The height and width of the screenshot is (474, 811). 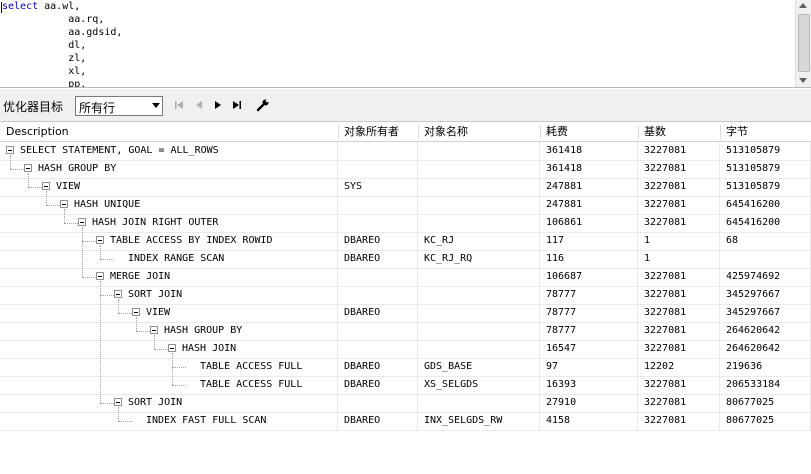 What do you see at coordinates (405, 313) in the screenshot?
I see `plan-row: VIEW DBAREO 78777 3227081 345297667` at bounding box center [405, 313].